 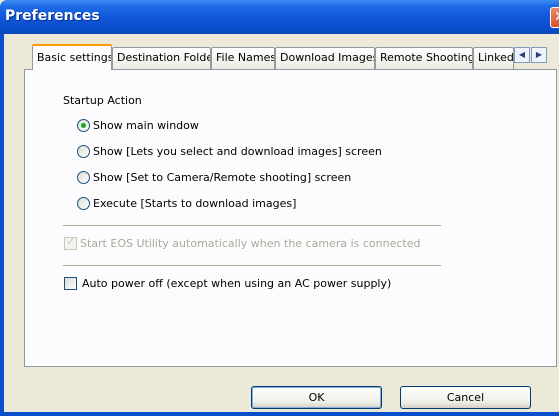 I want to click on tab-label: Basic settings, so click(x=74, y=57).